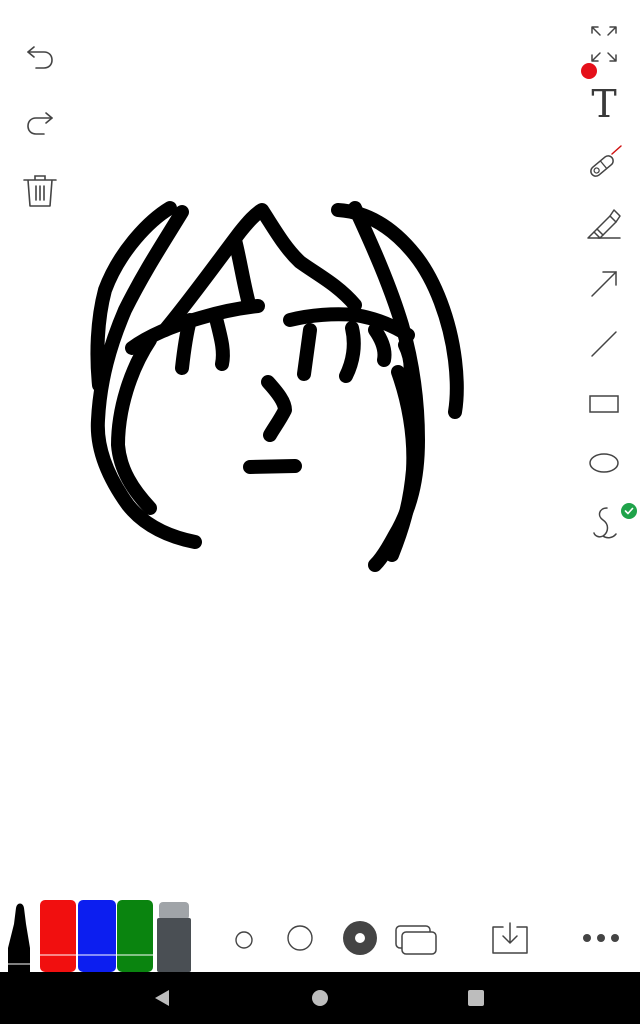 This screenshot has height=1024, width=640. What do you see at coordinates (241, 270) in the screenshot?
I see `hair-peak-fill` at bounding box center [241, 270].